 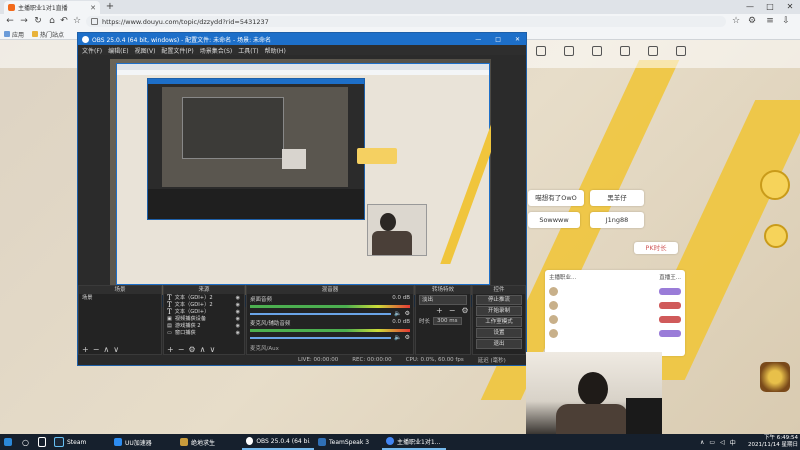 What do you see at coordinates (554, 220) in the screenshot?
I see `anchor-pill: Sowwww` at bounding box center [554, 220].